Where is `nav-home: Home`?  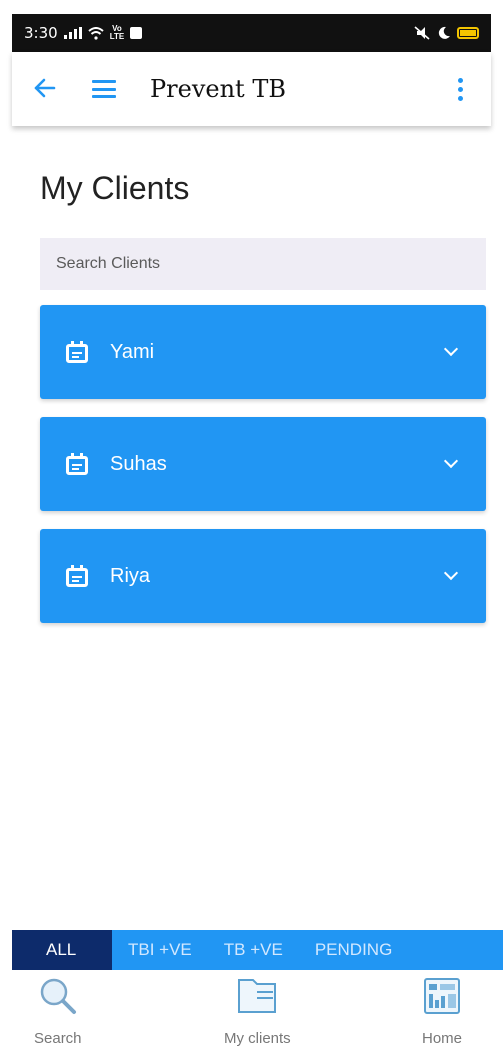 nav-home: Home is located at coordinates (442, 1011).